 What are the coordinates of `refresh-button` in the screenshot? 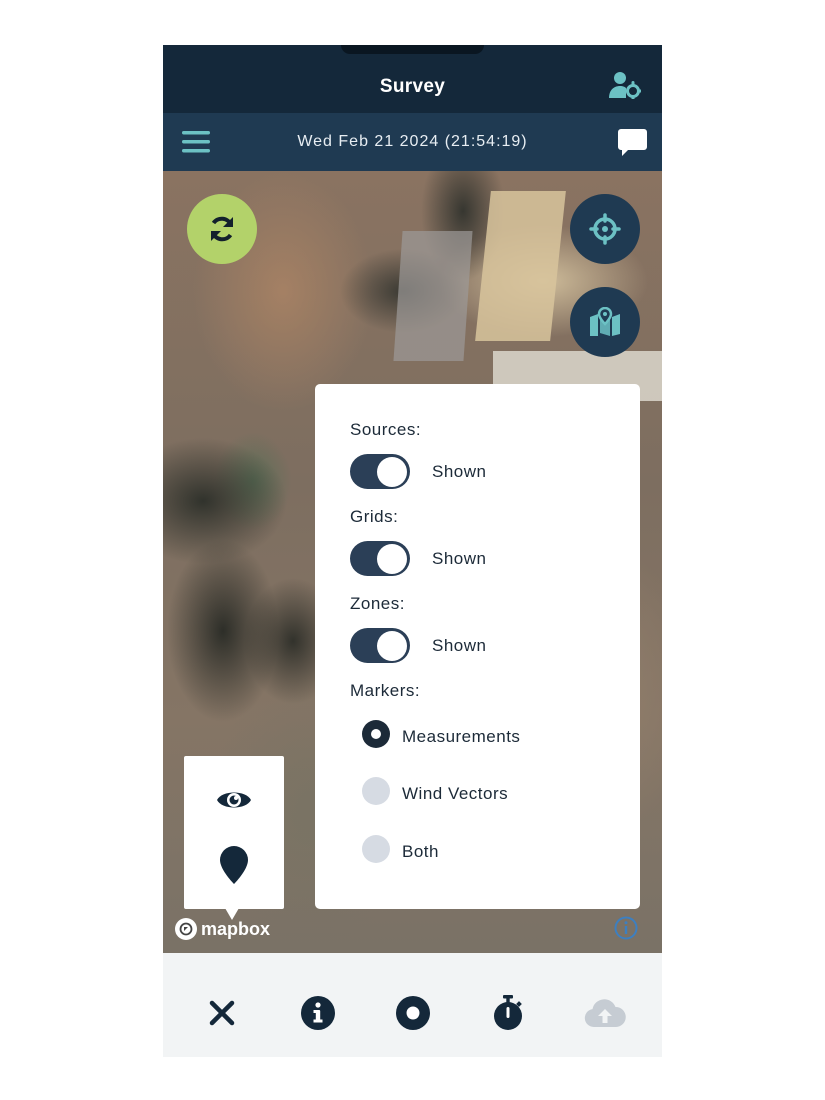 It's located at (222, 229).